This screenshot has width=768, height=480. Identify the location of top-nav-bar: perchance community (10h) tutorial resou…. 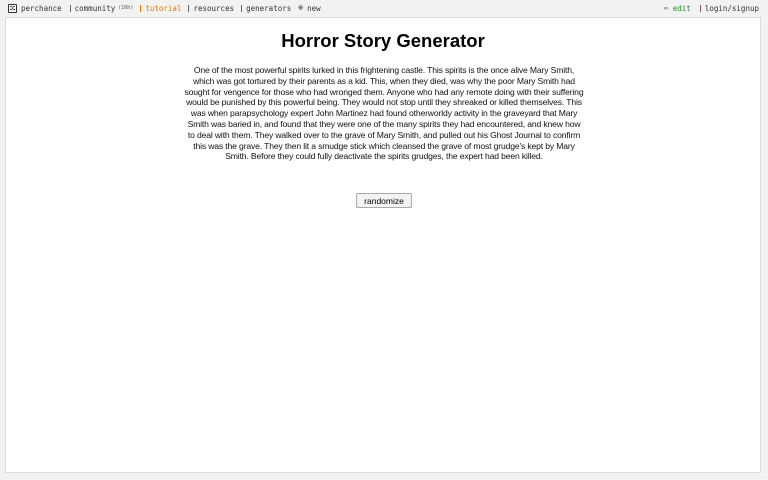
(384, 8).